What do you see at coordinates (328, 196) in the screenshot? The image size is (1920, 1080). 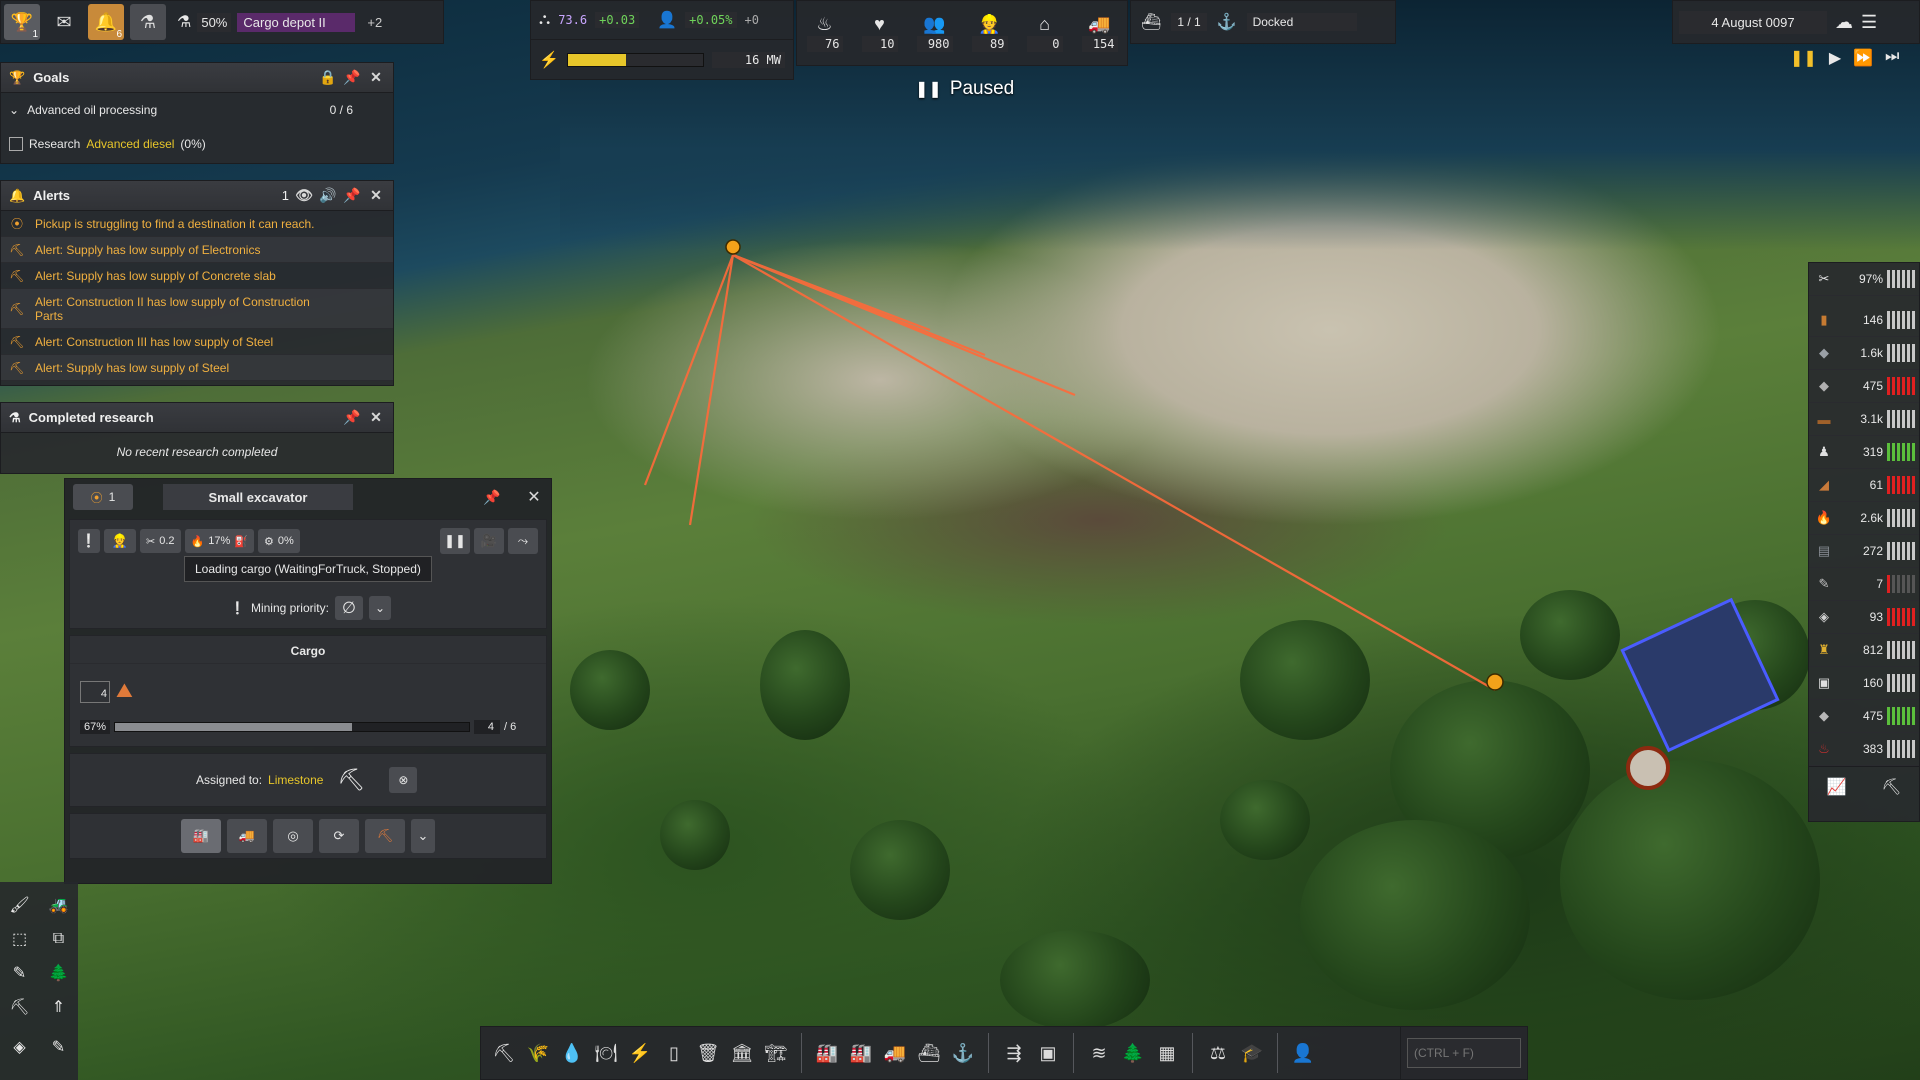 I see `speaker-icon: 🔊` at bounding box center [328, 196].